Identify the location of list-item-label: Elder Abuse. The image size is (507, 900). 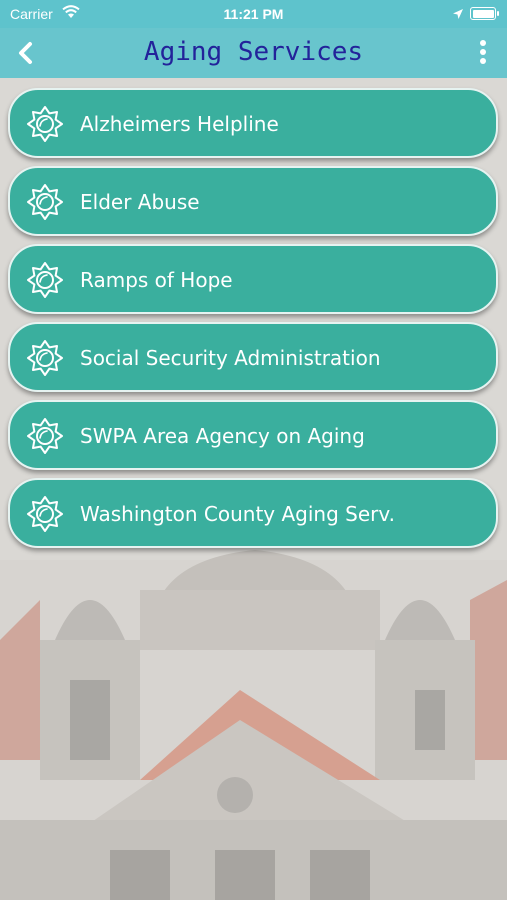
(140, 202).